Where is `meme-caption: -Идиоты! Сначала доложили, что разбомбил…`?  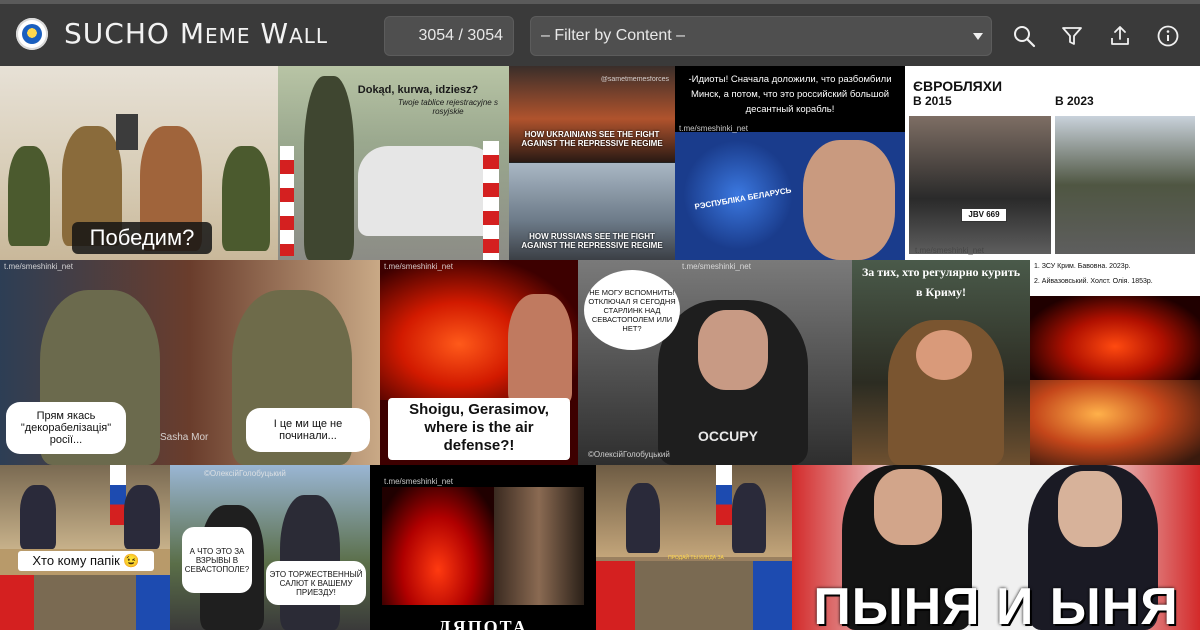
meme-caption: -Идиоты! Сначала доложили, что разбомбил… is located at coordinates (790, 94).